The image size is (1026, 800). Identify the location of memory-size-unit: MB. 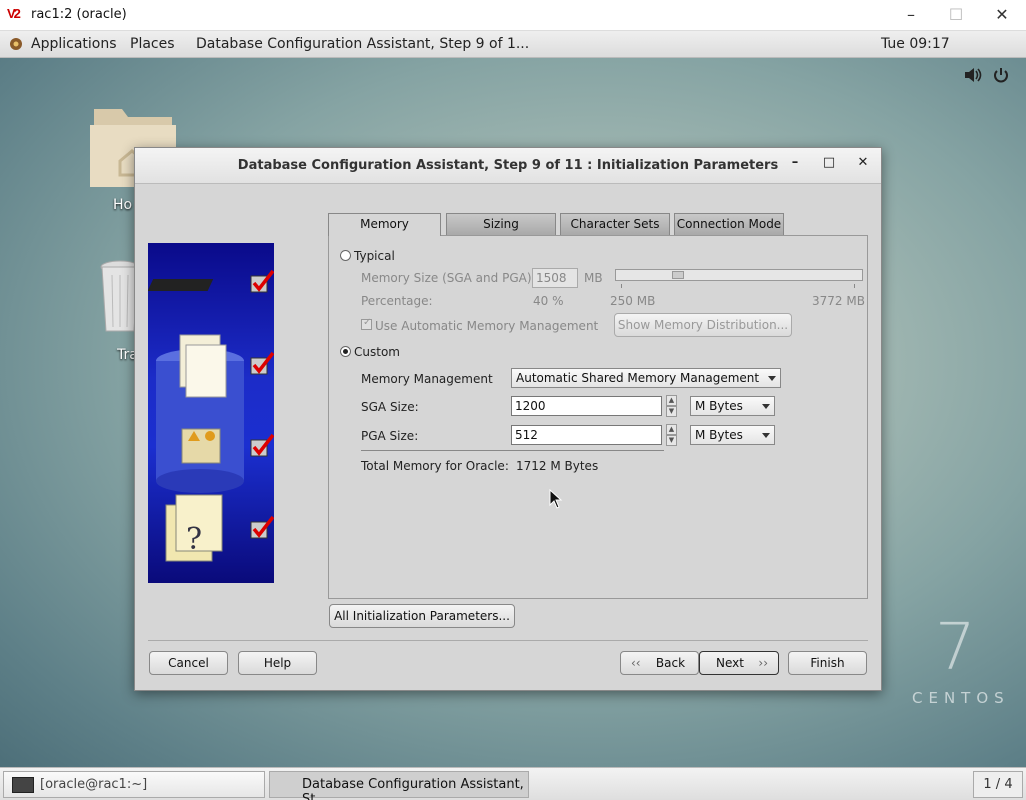
(593, 278).